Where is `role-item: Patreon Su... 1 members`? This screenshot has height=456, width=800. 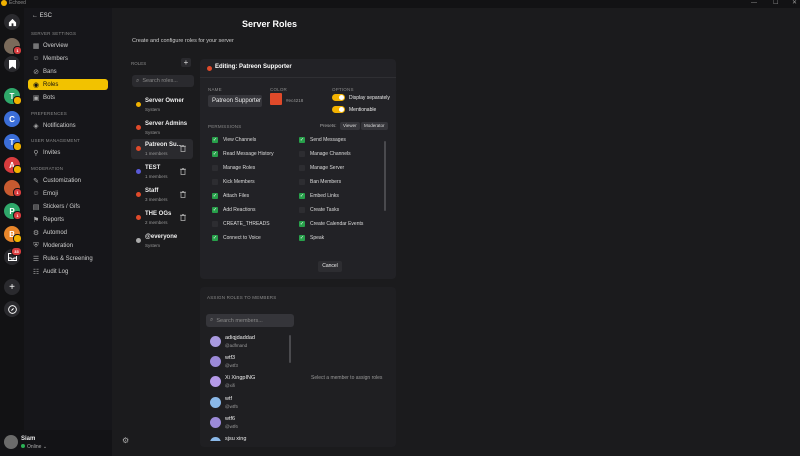 role-item: Patreon Su... 1 members is located at coordinates (162, 149).